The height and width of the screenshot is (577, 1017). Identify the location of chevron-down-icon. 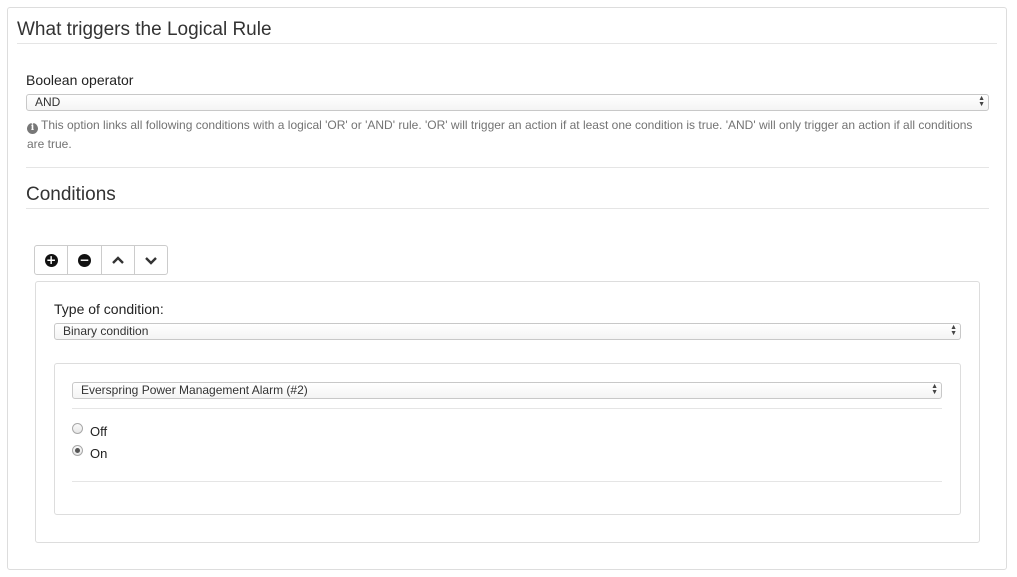
(151, 260).